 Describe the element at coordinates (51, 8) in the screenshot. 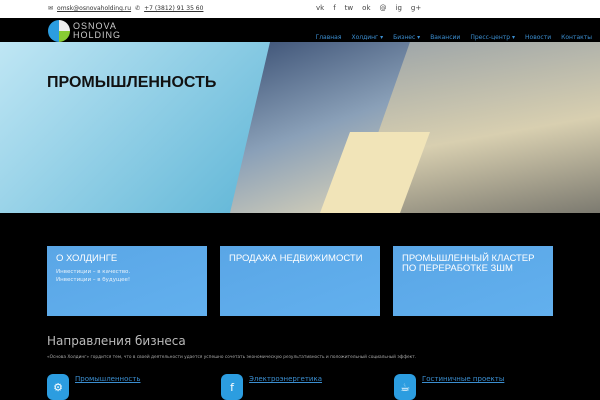

I see `mail-icon: ✉` at that location.